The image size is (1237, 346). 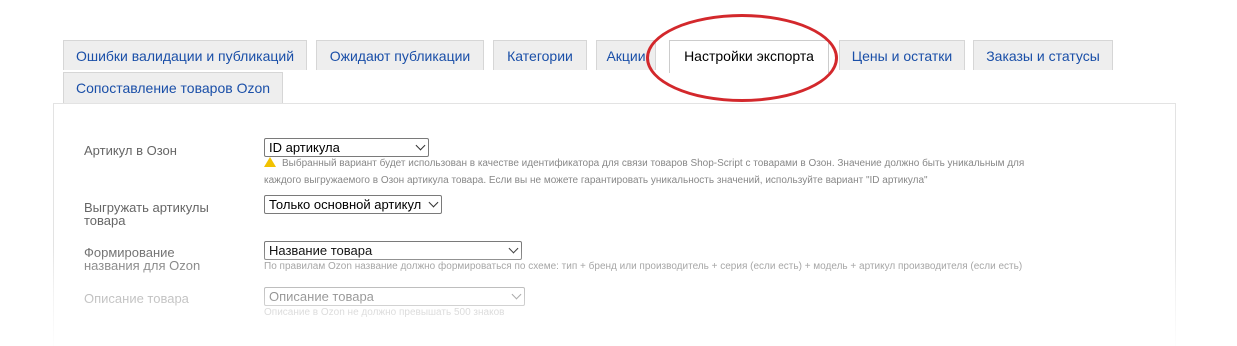 What do you see at coordinates (321, 296) in the screenshot?
I see `description-select-value: Описание товара` at bounding box center [321, 296].